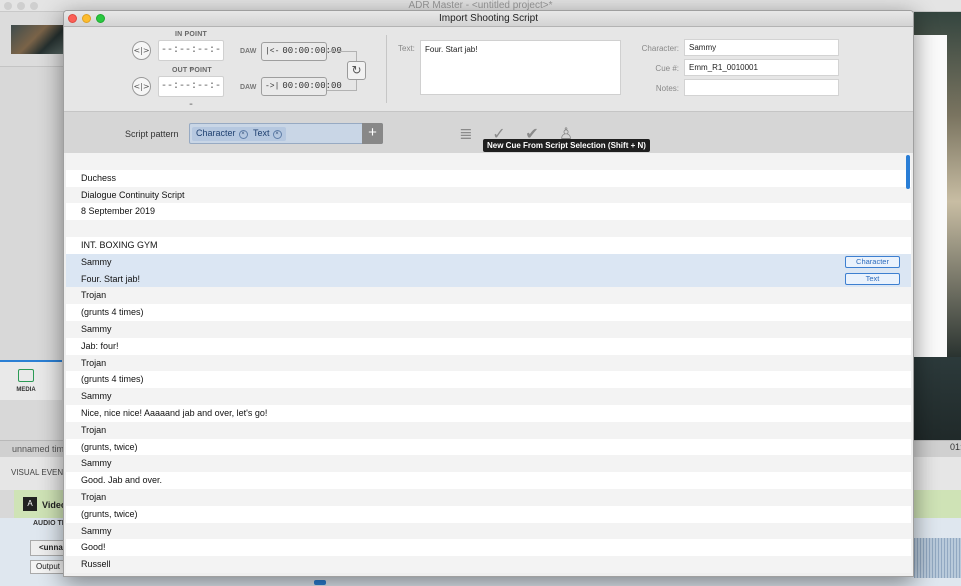 The height and width of the screenshot is (586, 961). Describe the element at coordinates (141, 86) in the screenshot. I see `out-point-nudge-icon: <|>` at that location.